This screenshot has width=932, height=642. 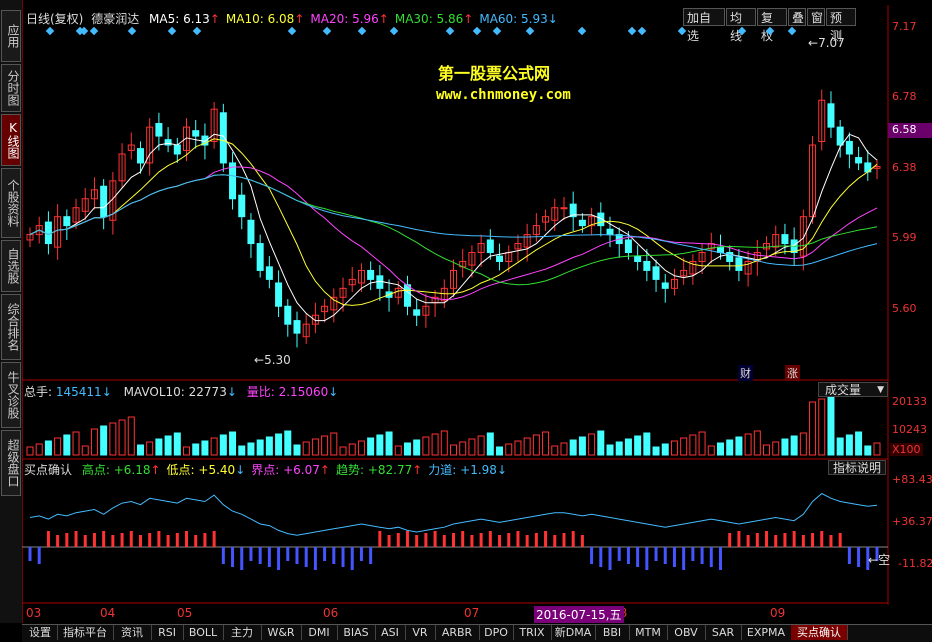 What do you see at coordinates (906, 449) in the screenshot?
I see `volume-unit: X100` at bounding box center [906, 449].